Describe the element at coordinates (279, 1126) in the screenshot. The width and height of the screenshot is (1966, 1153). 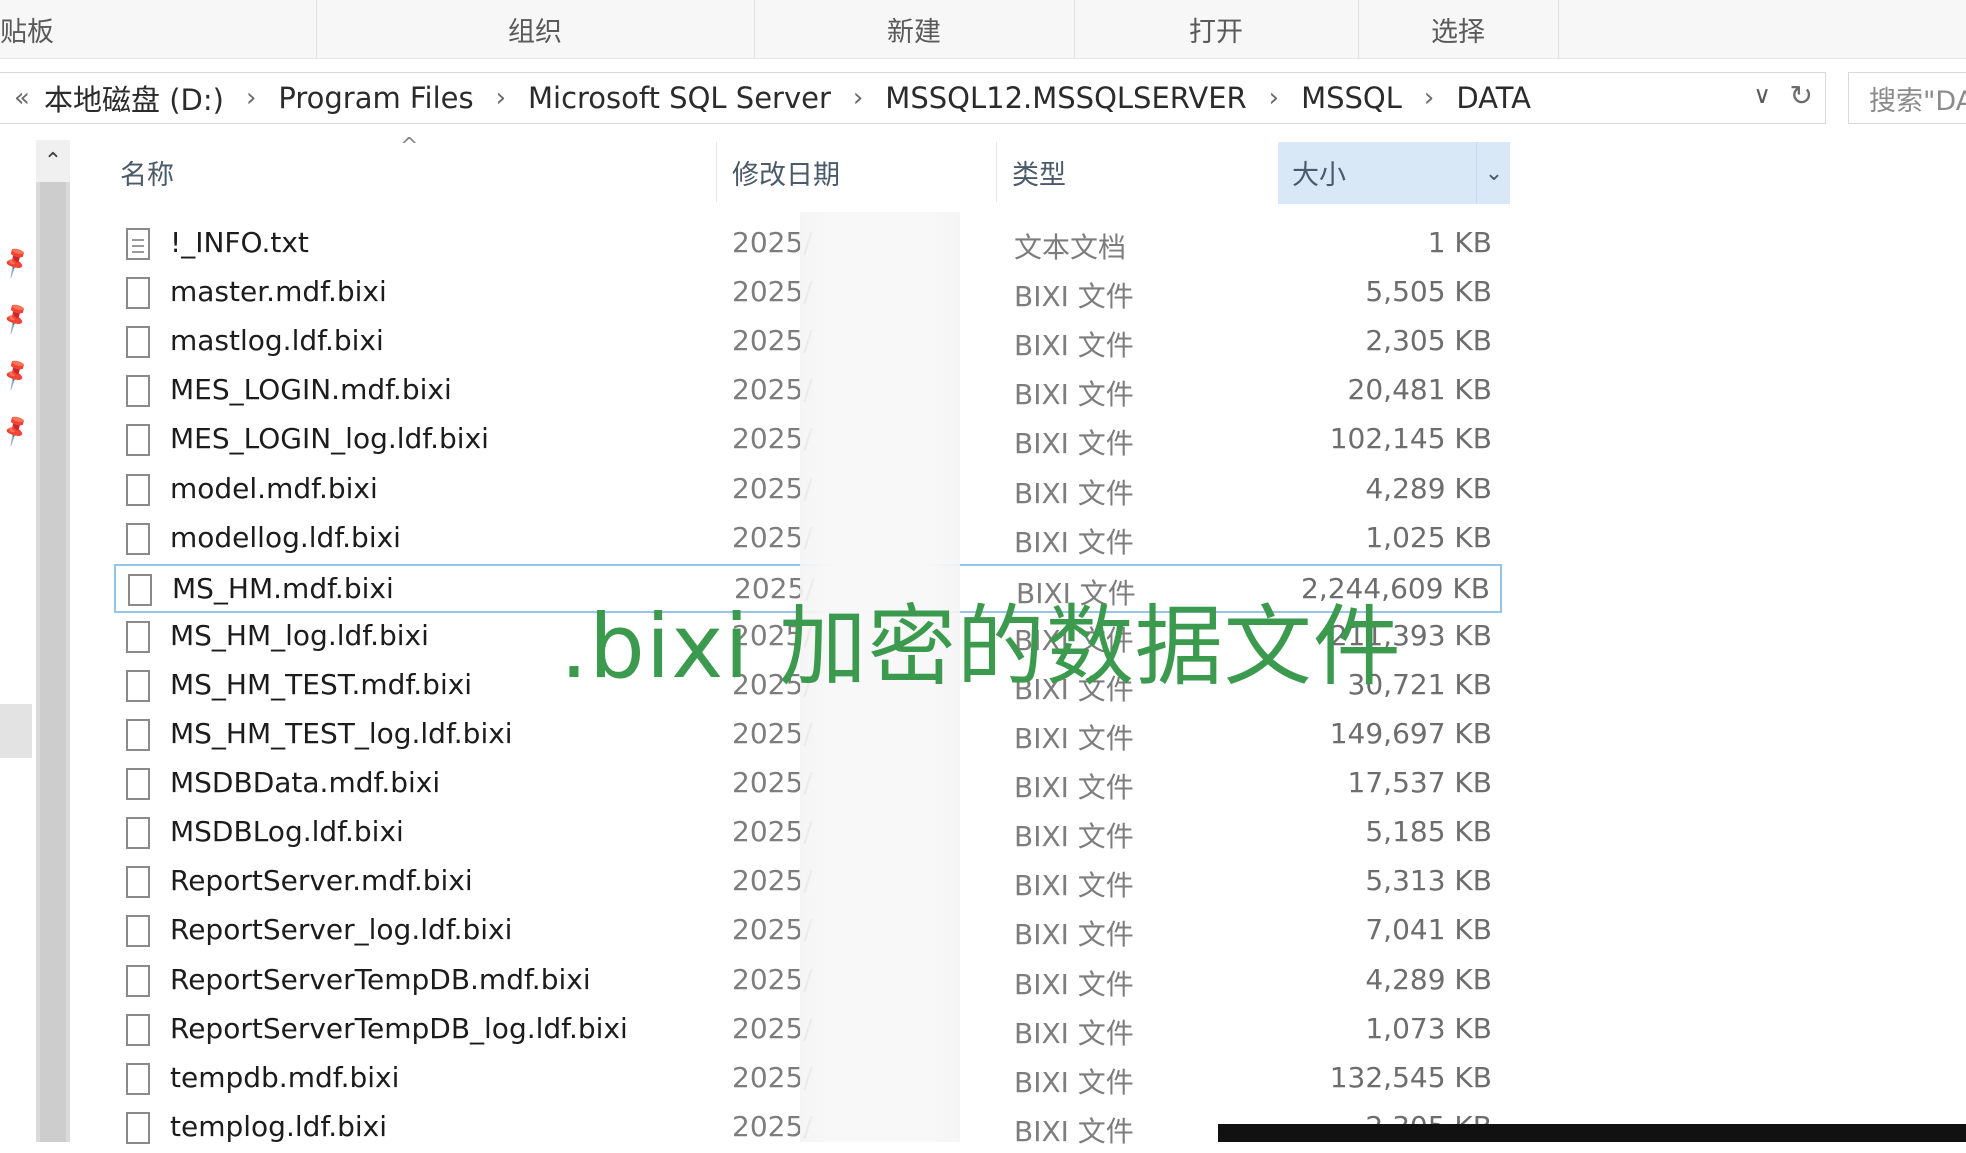
I see `file-name: templog.ldf.bixi` at that location.